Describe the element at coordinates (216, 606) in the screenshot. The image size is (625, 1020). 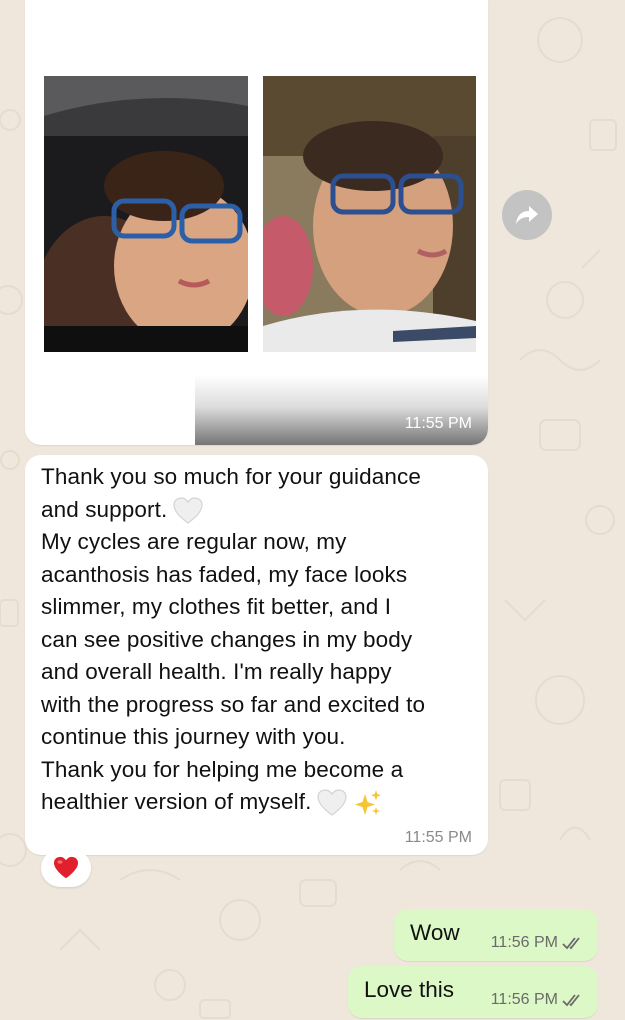
I see `message-line: slimmer, my clothes fit better, and I` at that location.